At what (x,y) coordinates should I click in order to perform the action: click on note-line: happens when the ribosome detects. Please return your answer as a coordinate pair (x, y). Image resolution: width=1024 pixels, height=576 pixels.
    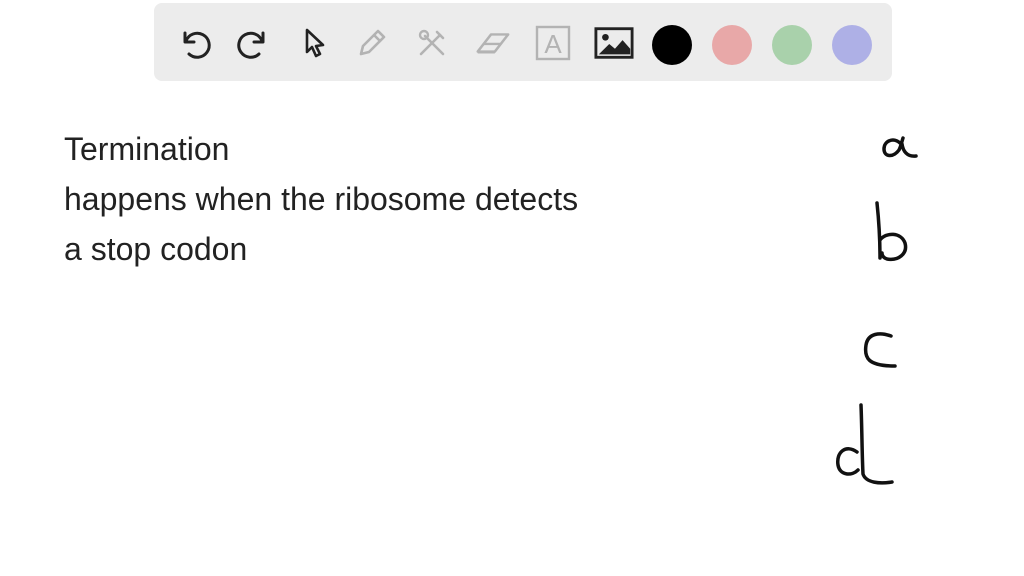
    Looking at the image, I should click on (321, 199).